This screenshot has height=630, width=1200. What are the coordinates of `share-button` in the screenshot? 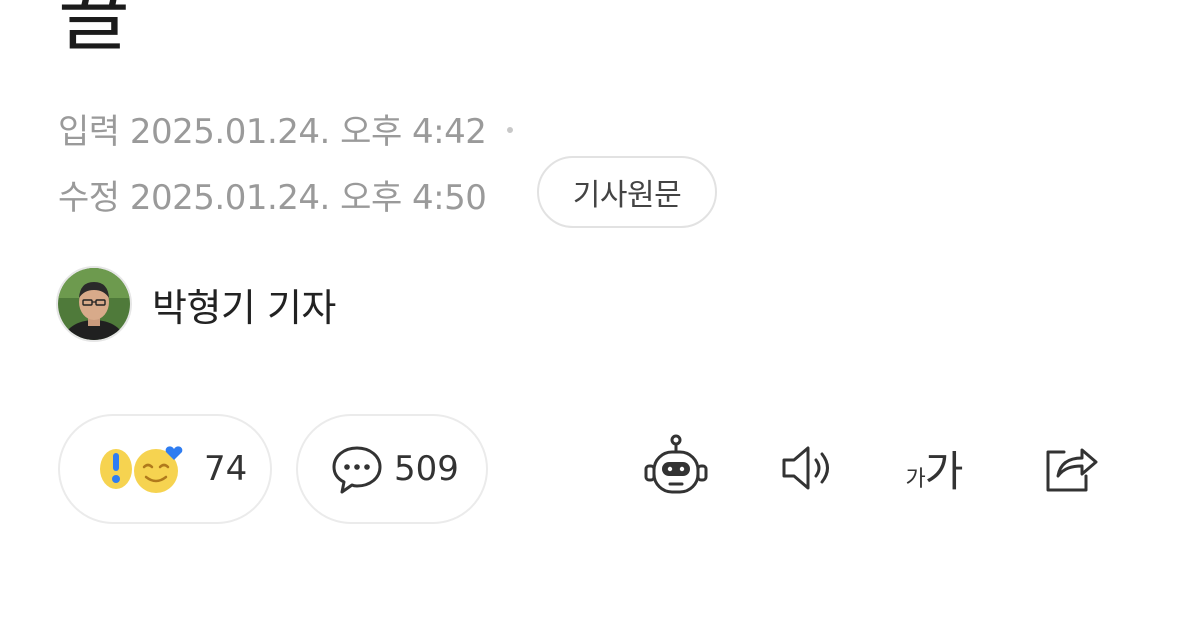 It's located at (1070, 468).